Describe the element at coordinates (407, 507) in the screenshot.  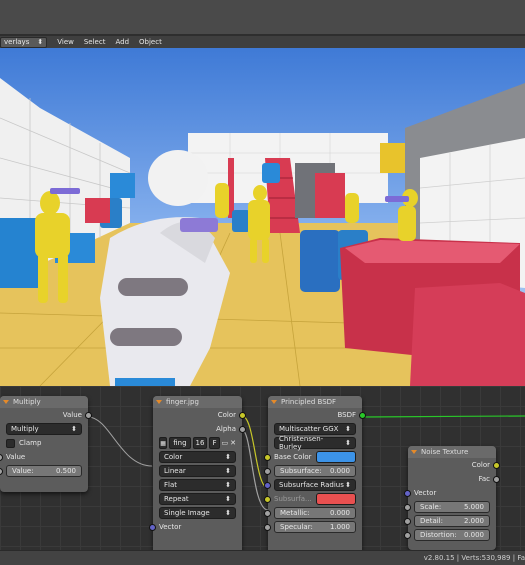
I see `scale-input-socket` at that location.